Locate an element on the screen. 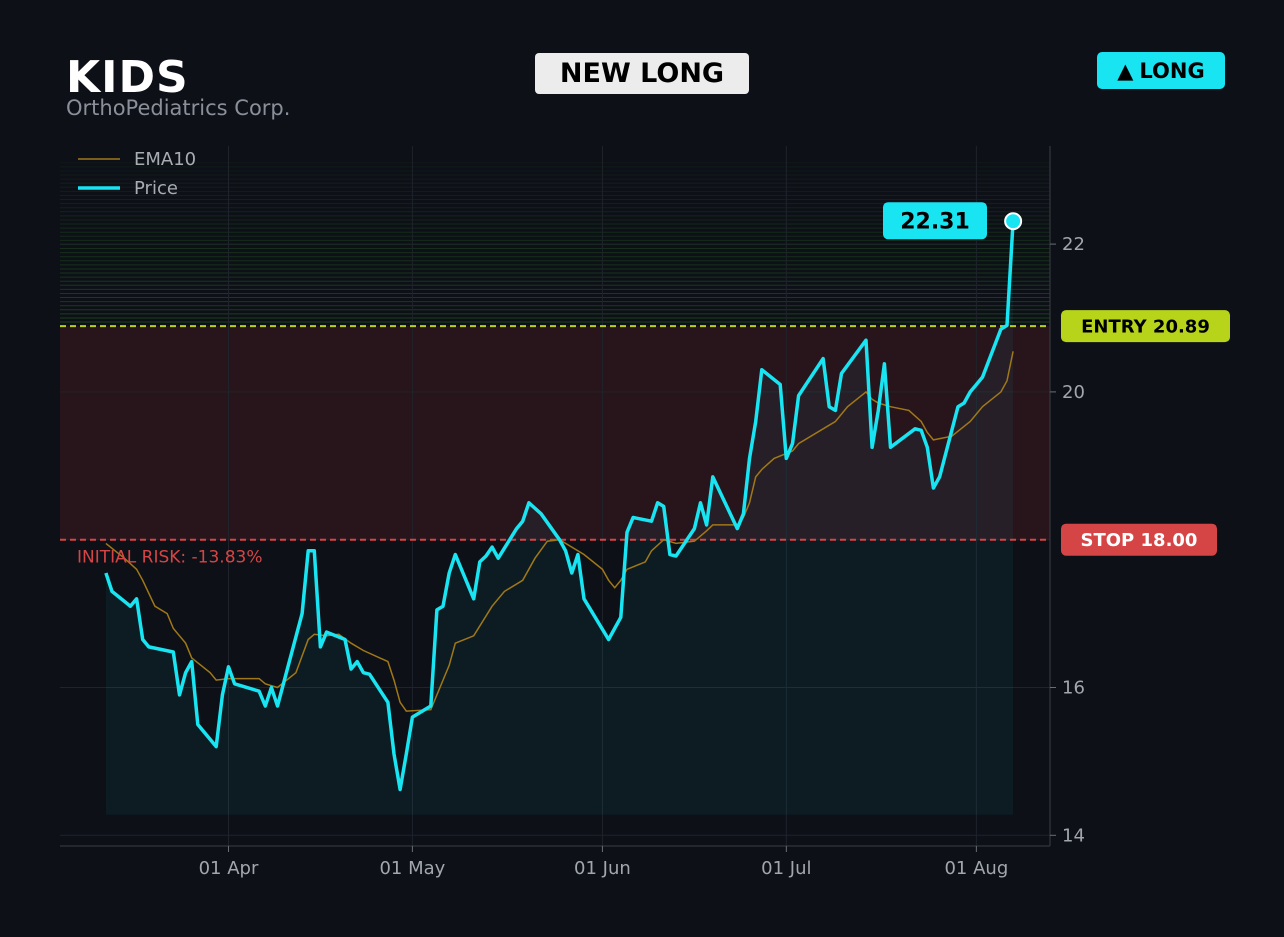  initial-risk-label: INITIAL RISK: -13.83% is located at coordinates (170, 558).